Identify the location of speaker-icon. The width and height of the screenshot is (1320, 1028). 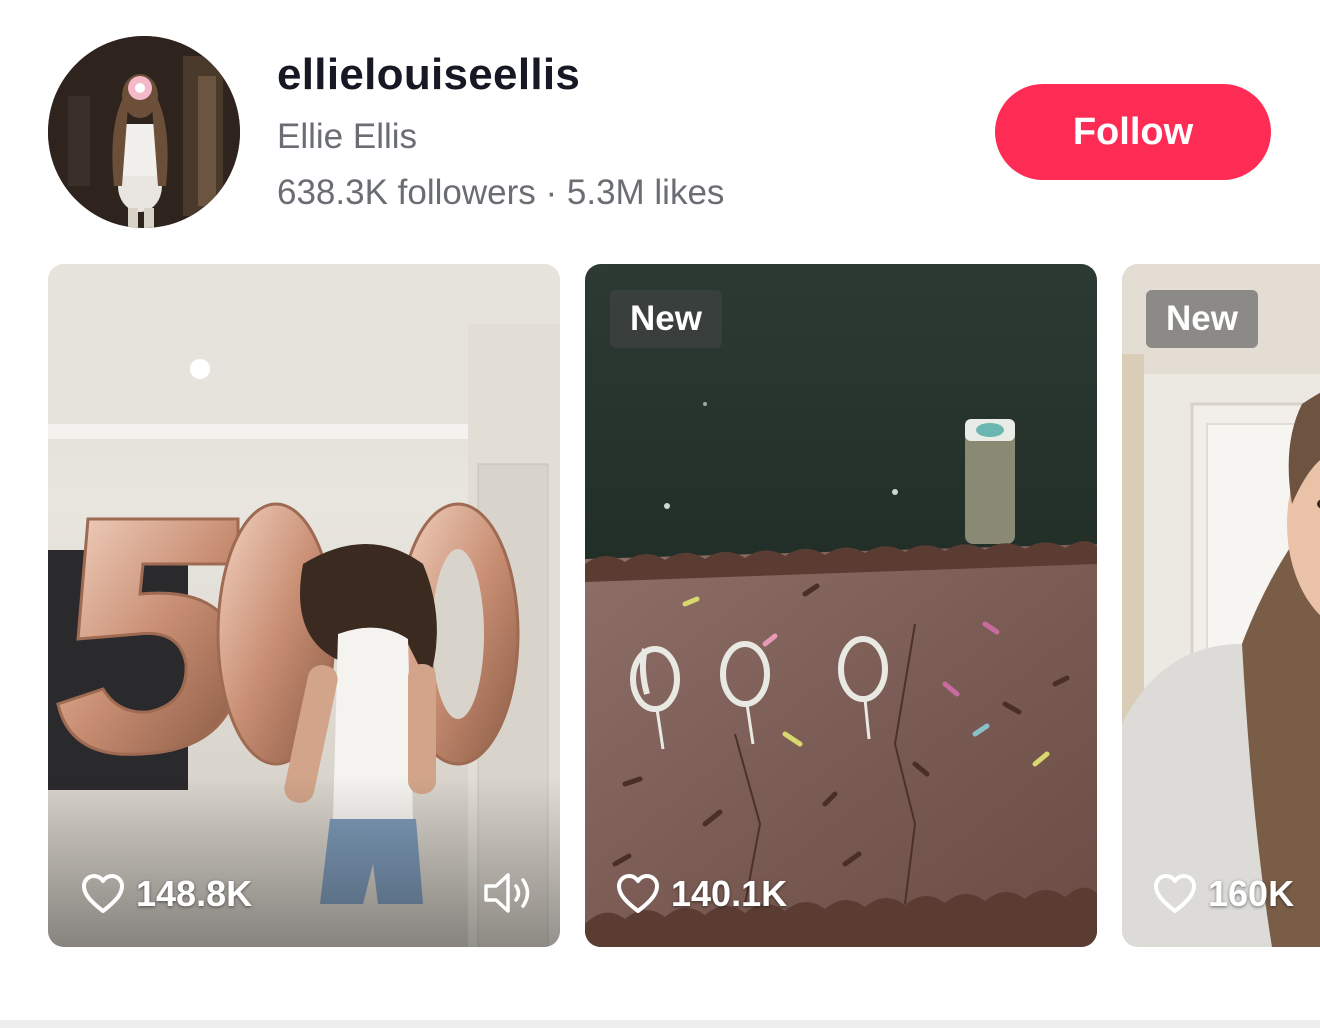
(509, 893).